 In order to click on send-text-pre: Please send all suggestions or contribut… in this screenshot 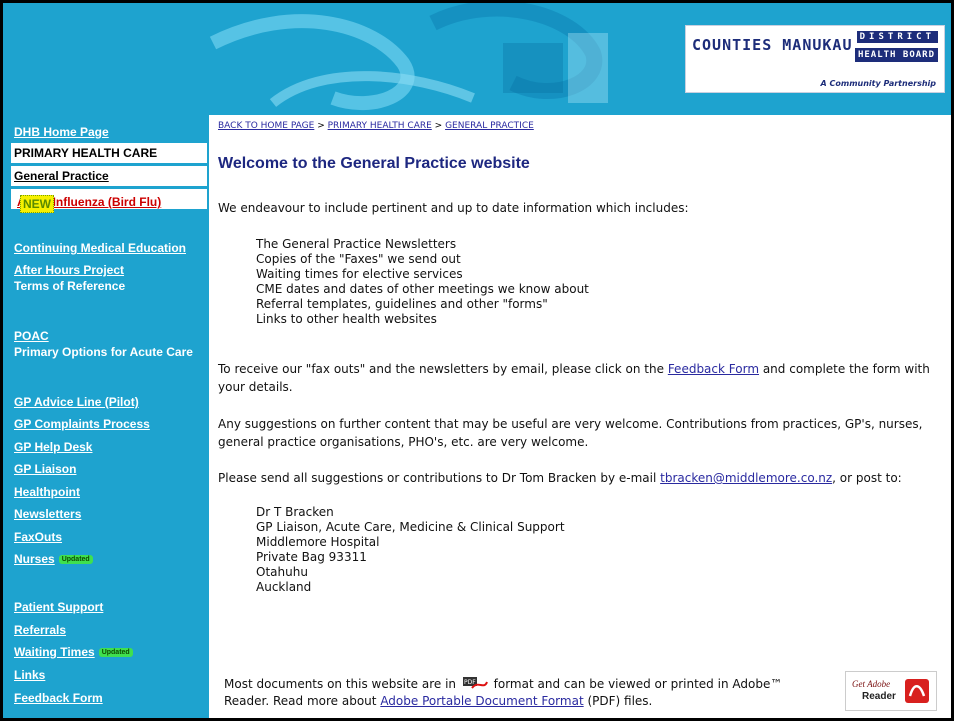, I will do `click(439, 478)`.